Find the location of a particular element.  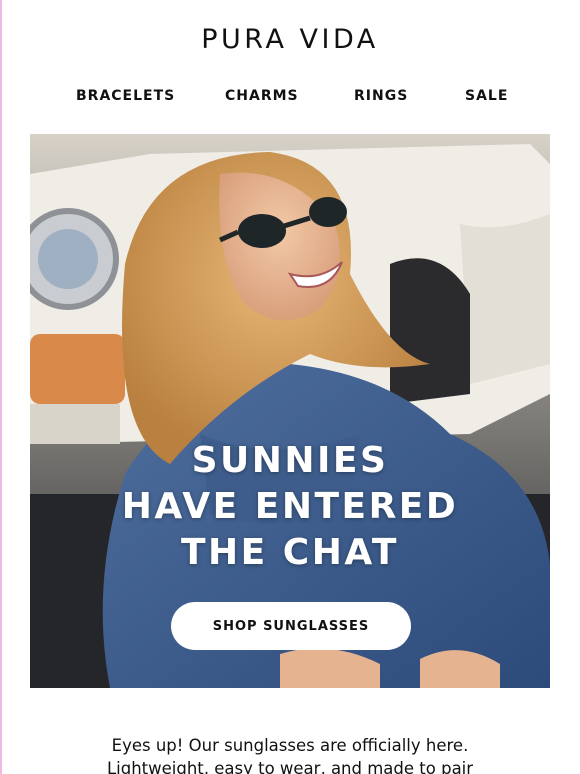

left-accent-border is located at coordinates (1, 387).